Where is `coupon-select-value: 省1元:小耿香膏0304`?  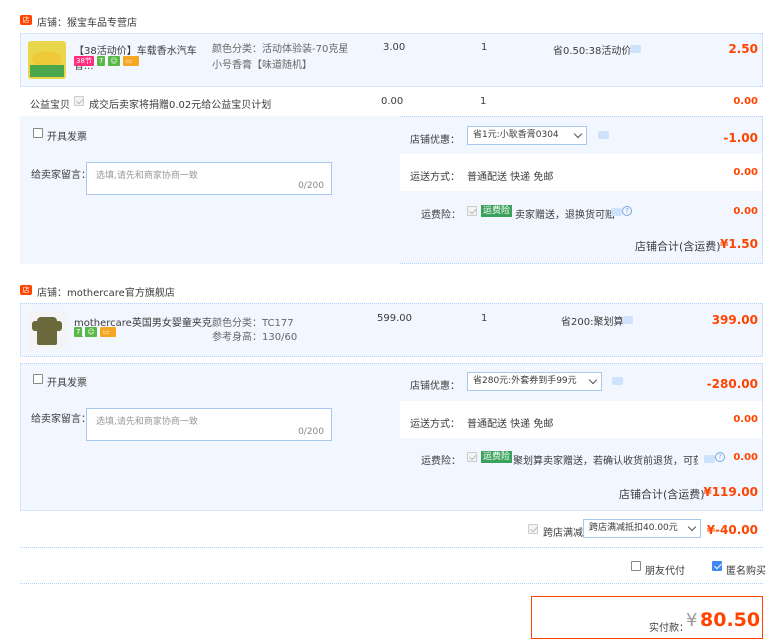
coupon-select-value: 省1元:小耿香膏0304 is located at coordinates (516, 135).